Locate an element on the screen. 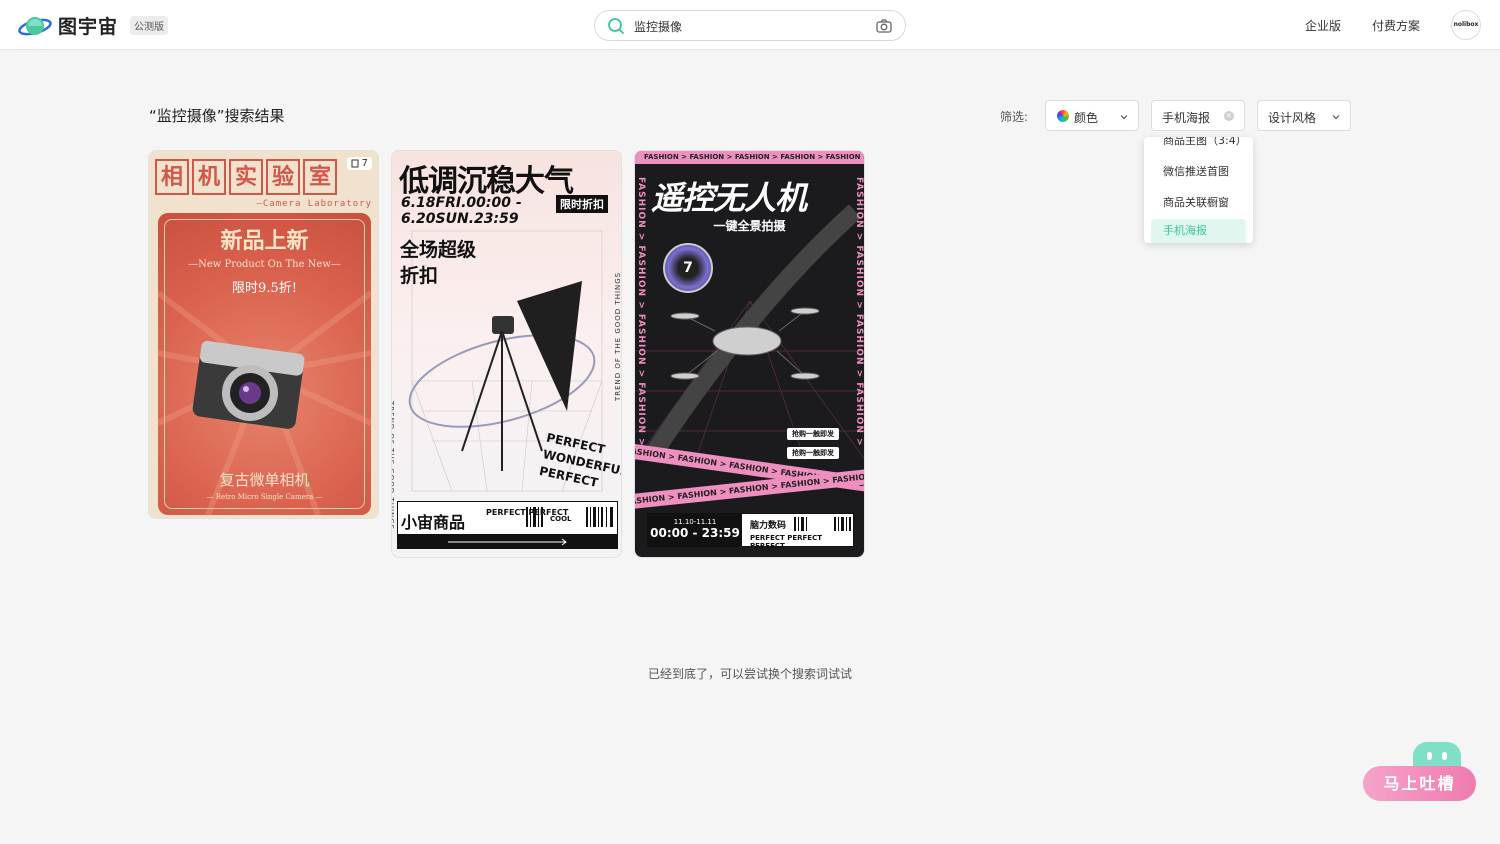  brand-name: 小宙商品 is located at coordinates (433, 522).